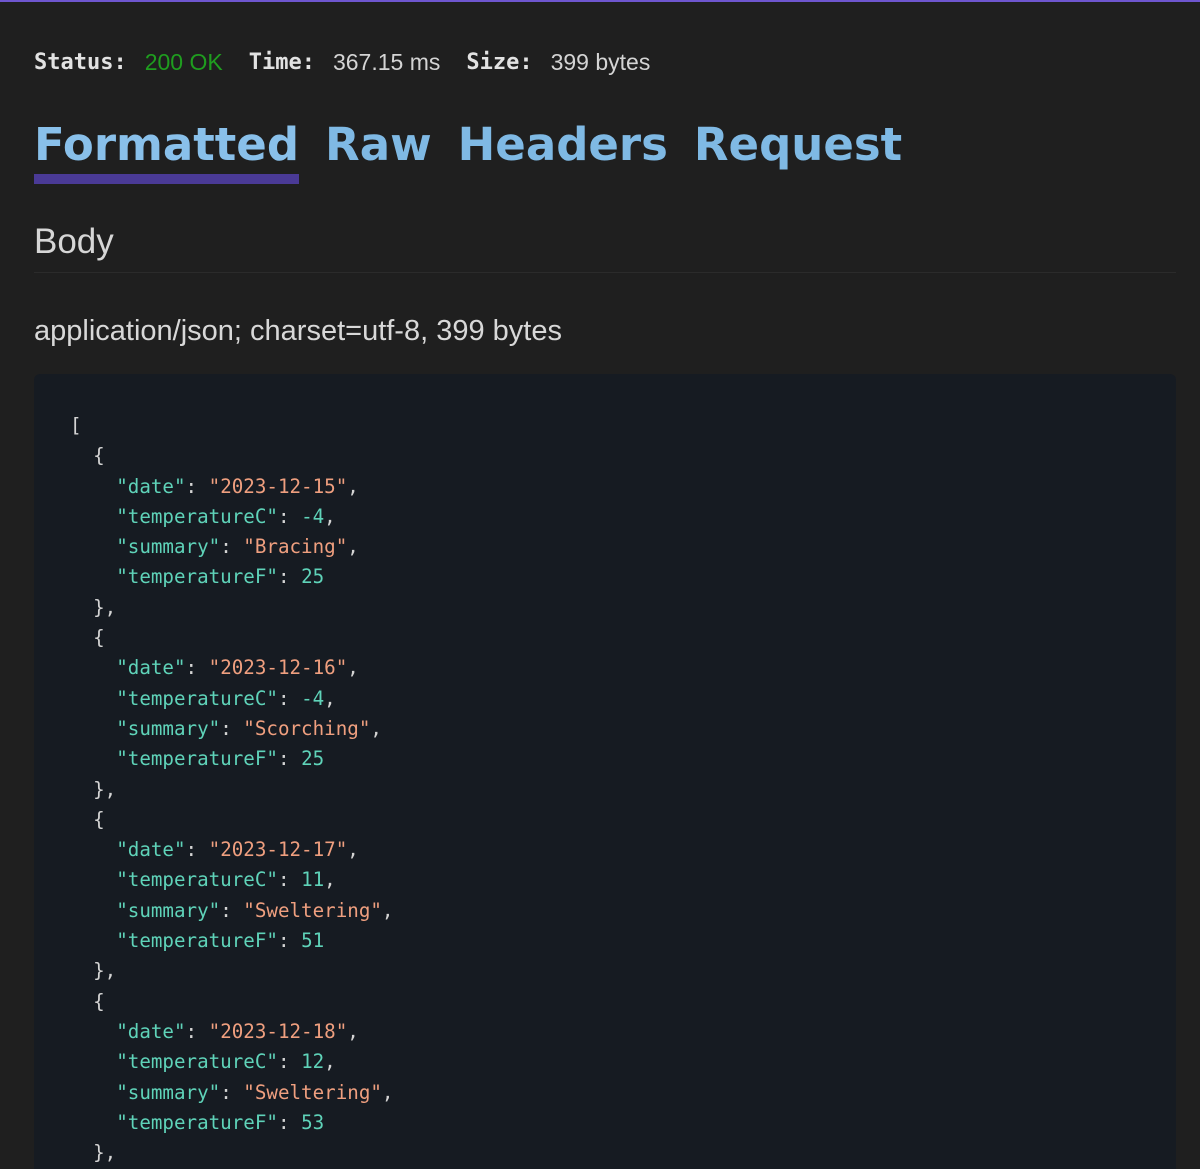 The width and height of the screenshot is (1200, 1169). I want to click on json-string-value: "Bracing", so click(295, 547).